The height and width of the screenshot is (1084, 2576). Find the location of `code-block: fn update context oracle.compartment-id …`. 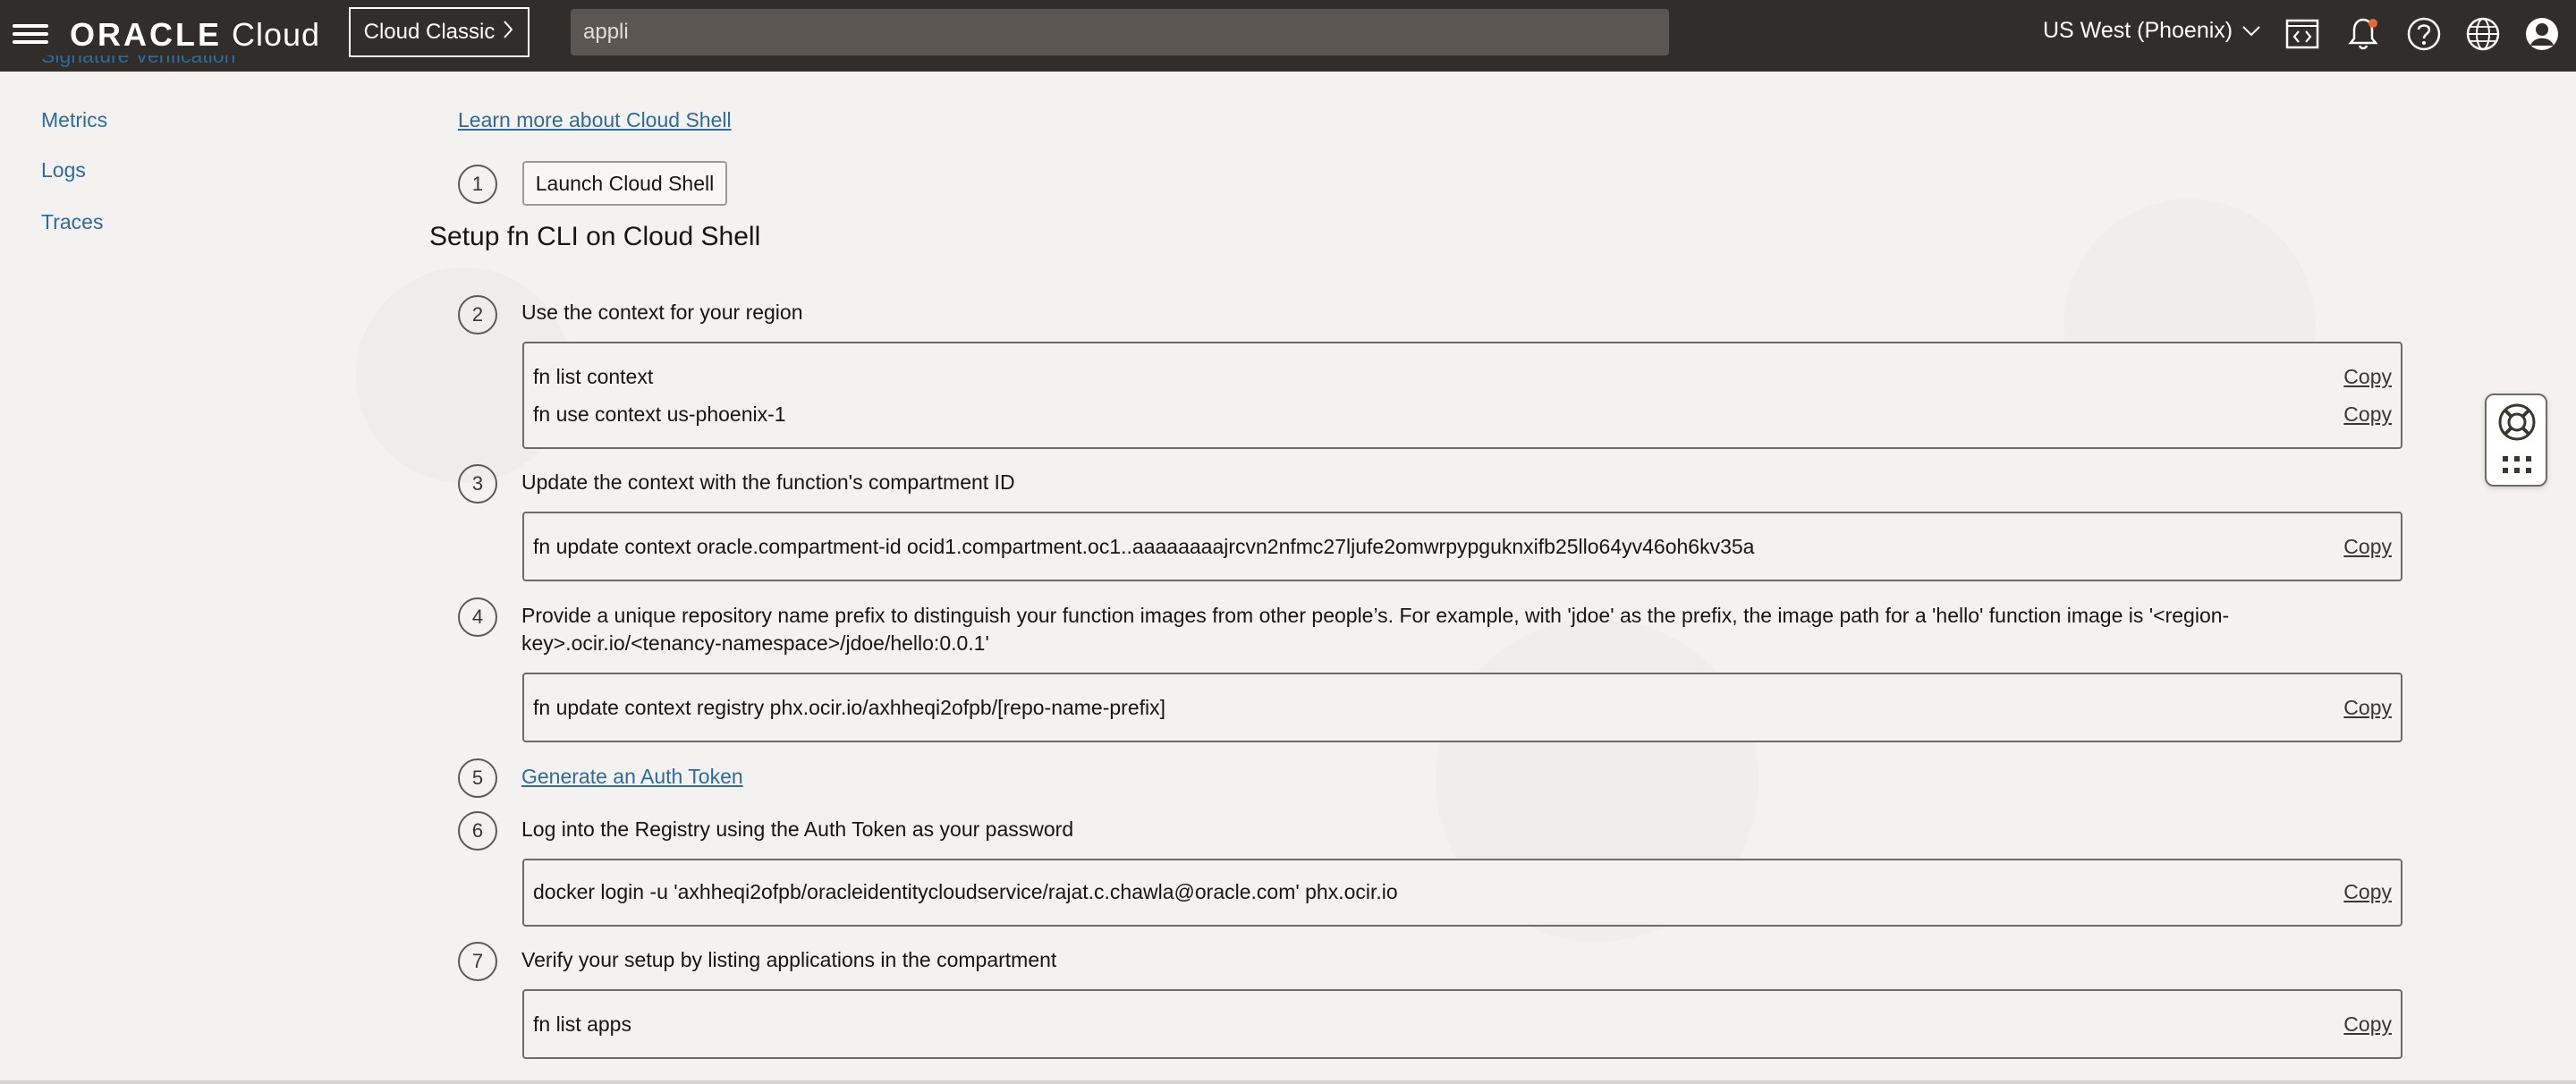

code-block: fn update context oracle.compartment-id … is located at coordinates (1462, 547).